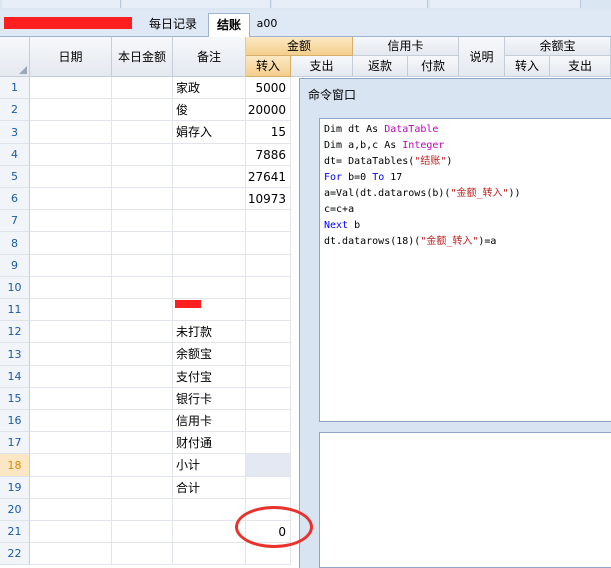  What do you see at coordinates (209, 110) in the screenshot?
I see `cell-remark: 俊` at bounding box center [209, 110].